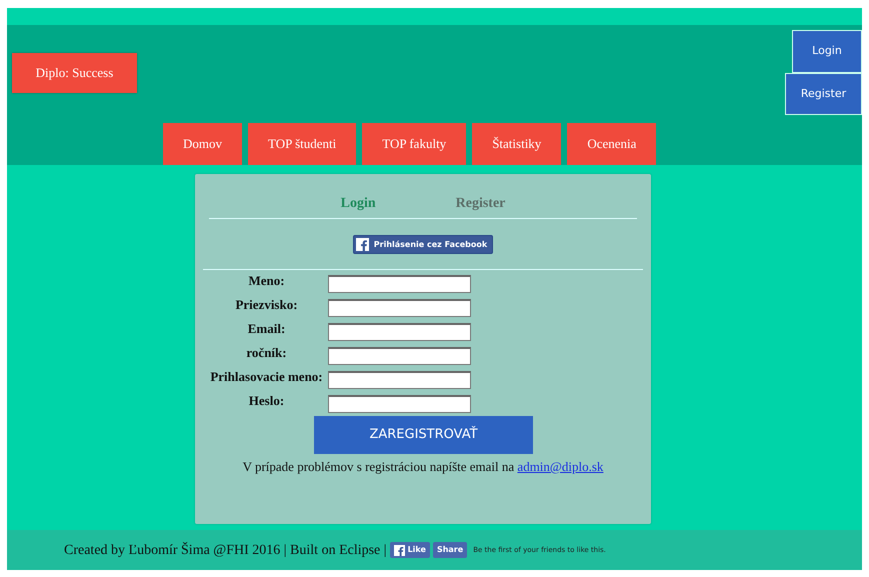 This screenshot has width=869, height=577. Describe the element at coordinates (827, 51) in the screenshot. I see `login-button: Login` at that location.